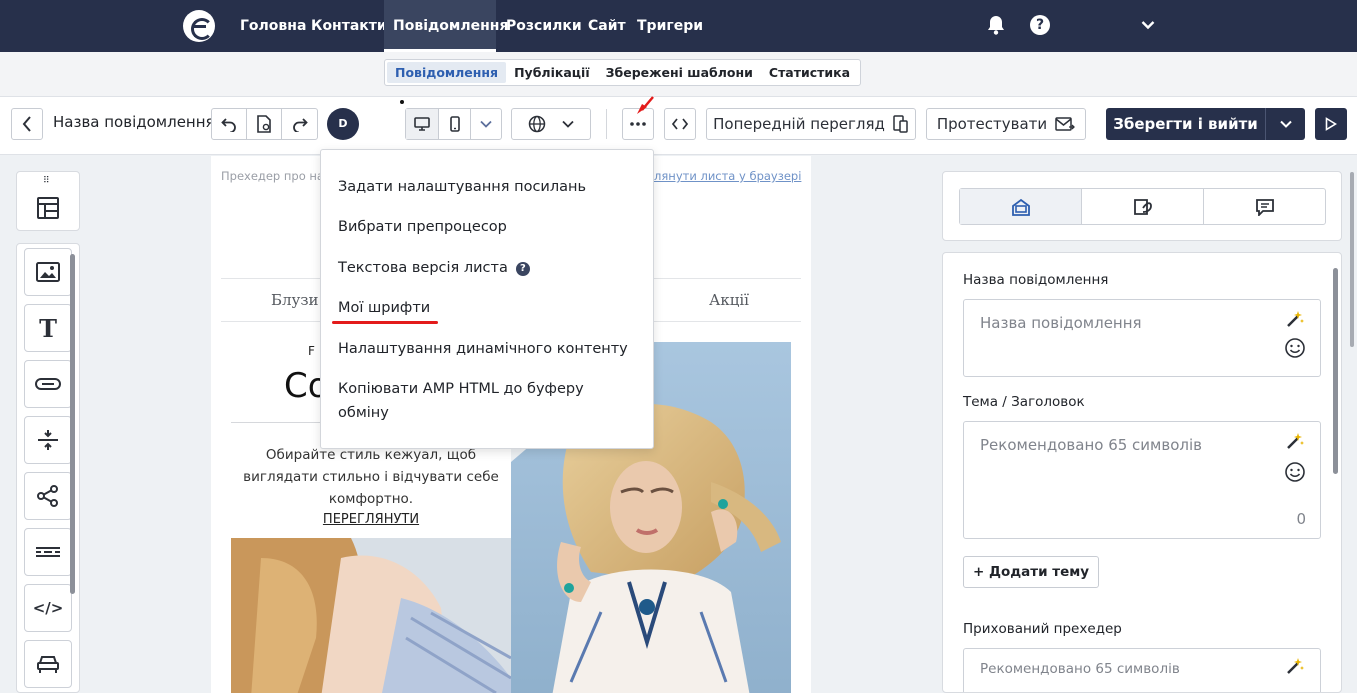  I want to click on version-button, so click(264, 124).